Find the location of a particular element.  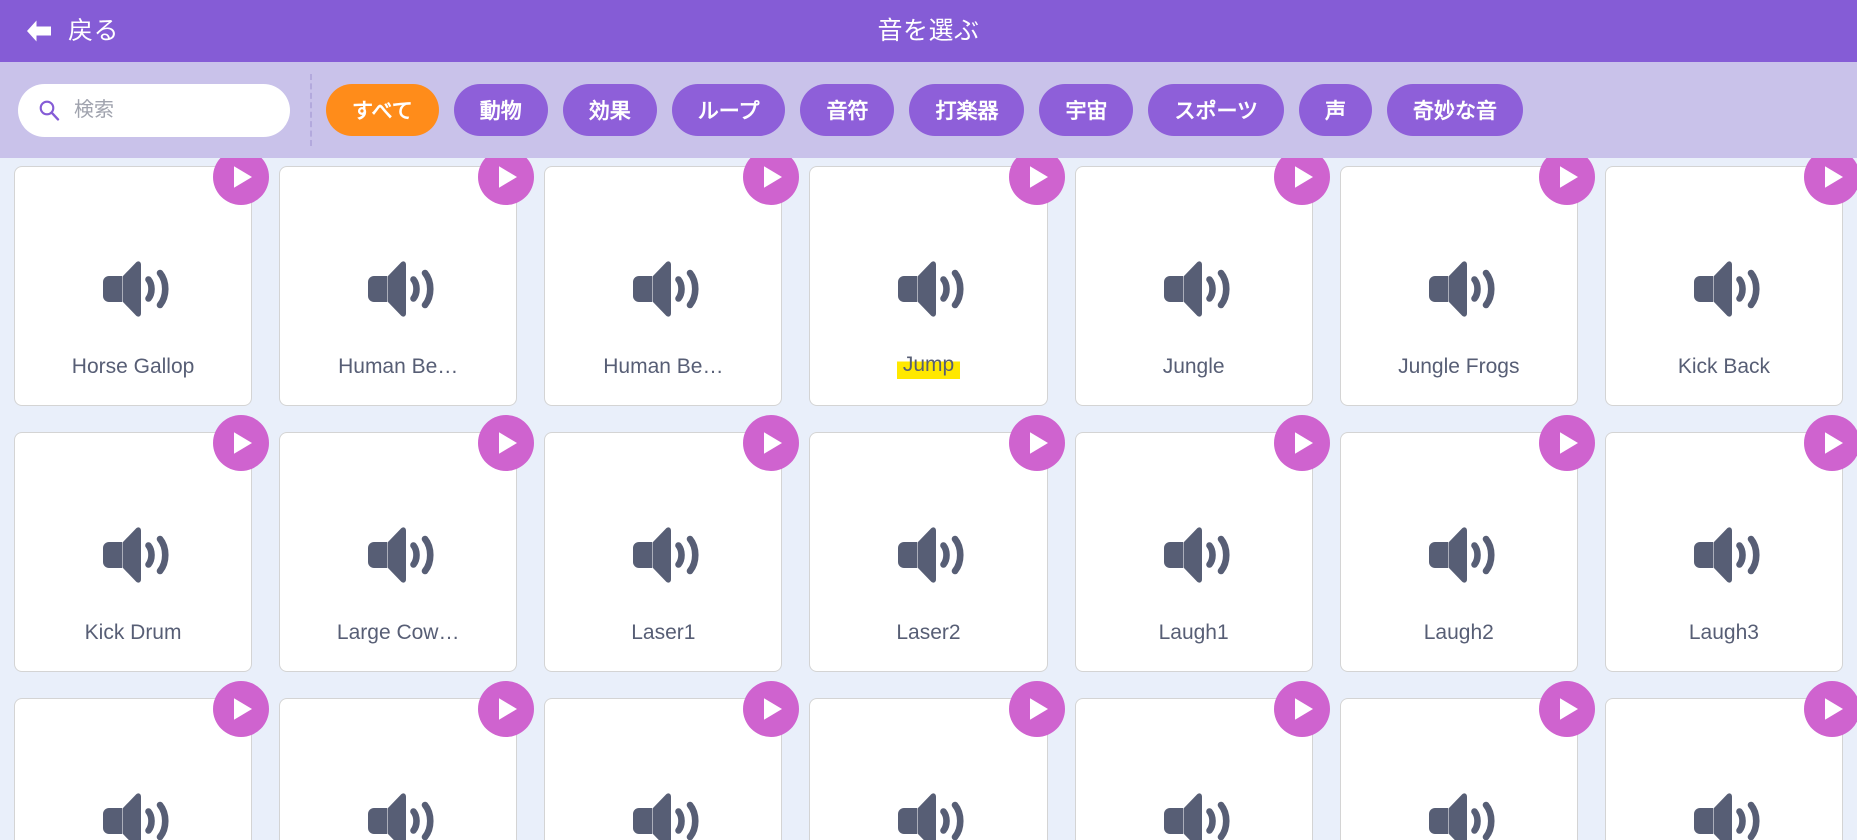

page-title: 音を選ぶ is located at coordinates (928, 30).